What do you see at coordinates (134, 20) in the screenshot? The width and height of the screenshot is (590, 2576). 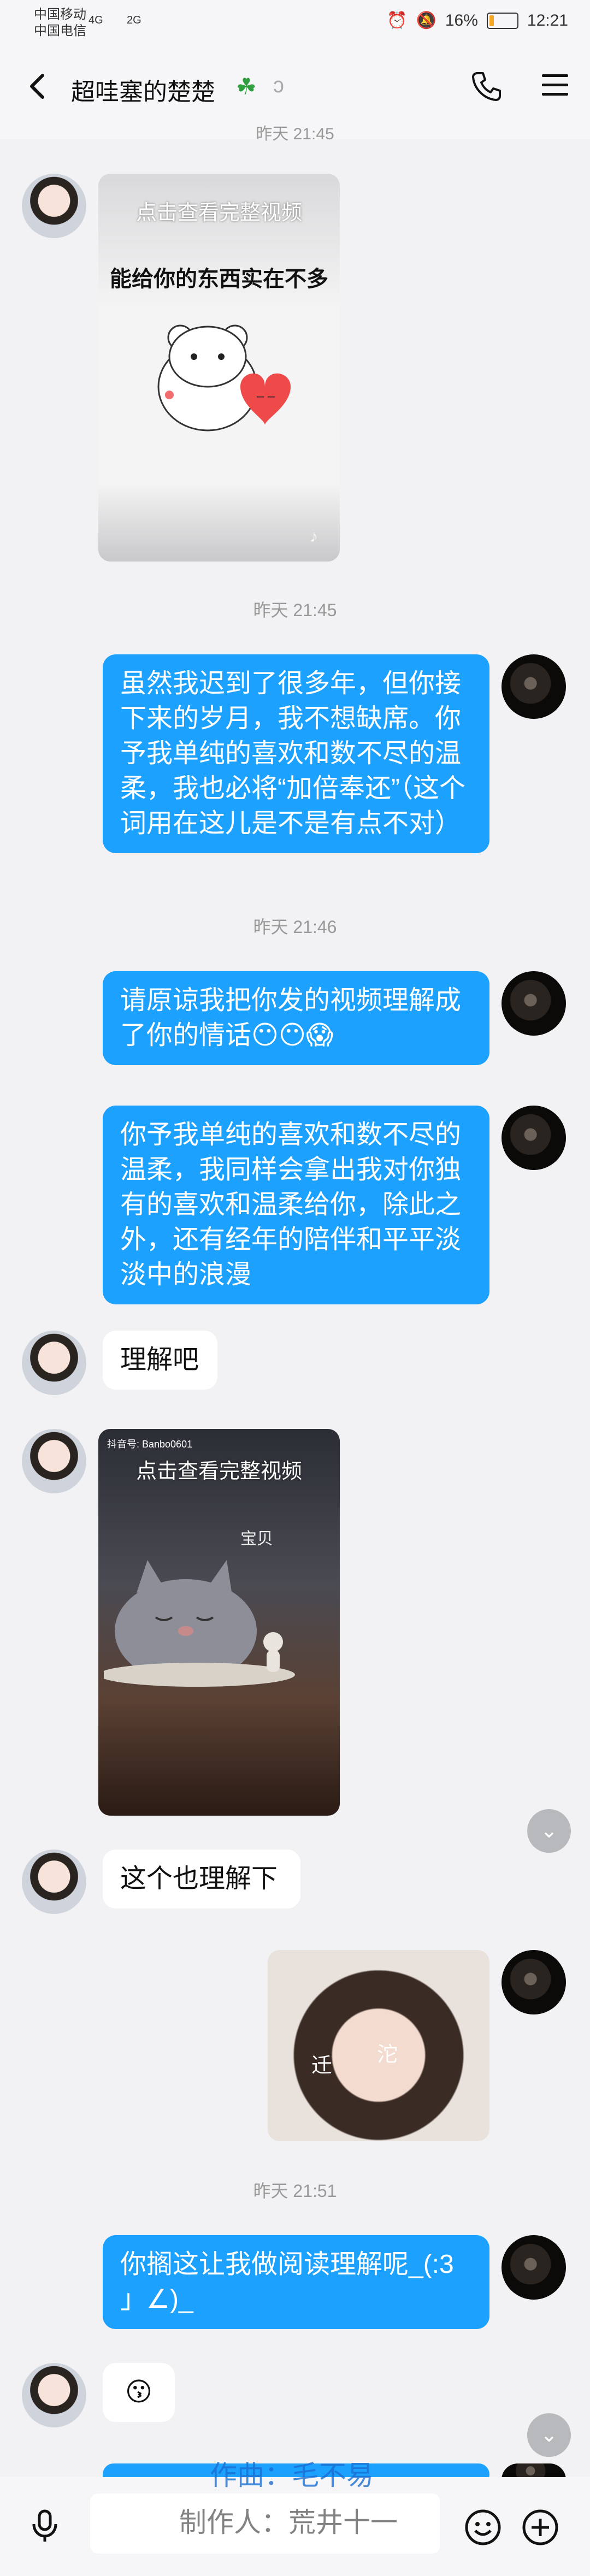 I see `signal-2: 2G` at bounding box center [134, 20].